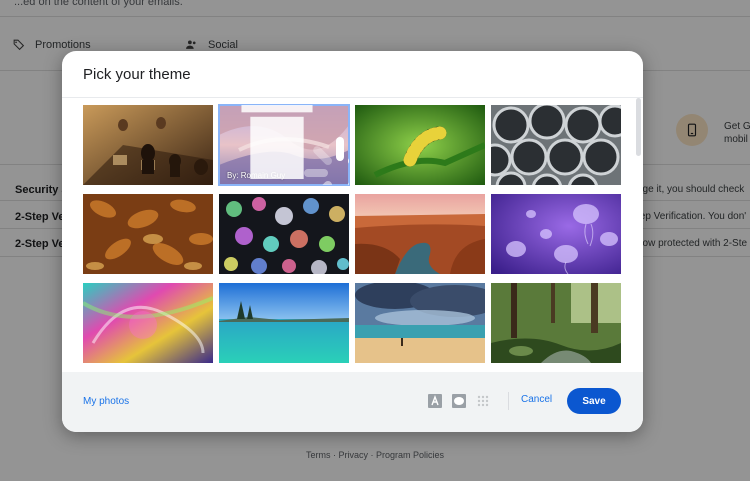 Image resolution: width=750 pixels, height=481 pixels. I want to click on rainbow-swirl-image, so click(148, 323).